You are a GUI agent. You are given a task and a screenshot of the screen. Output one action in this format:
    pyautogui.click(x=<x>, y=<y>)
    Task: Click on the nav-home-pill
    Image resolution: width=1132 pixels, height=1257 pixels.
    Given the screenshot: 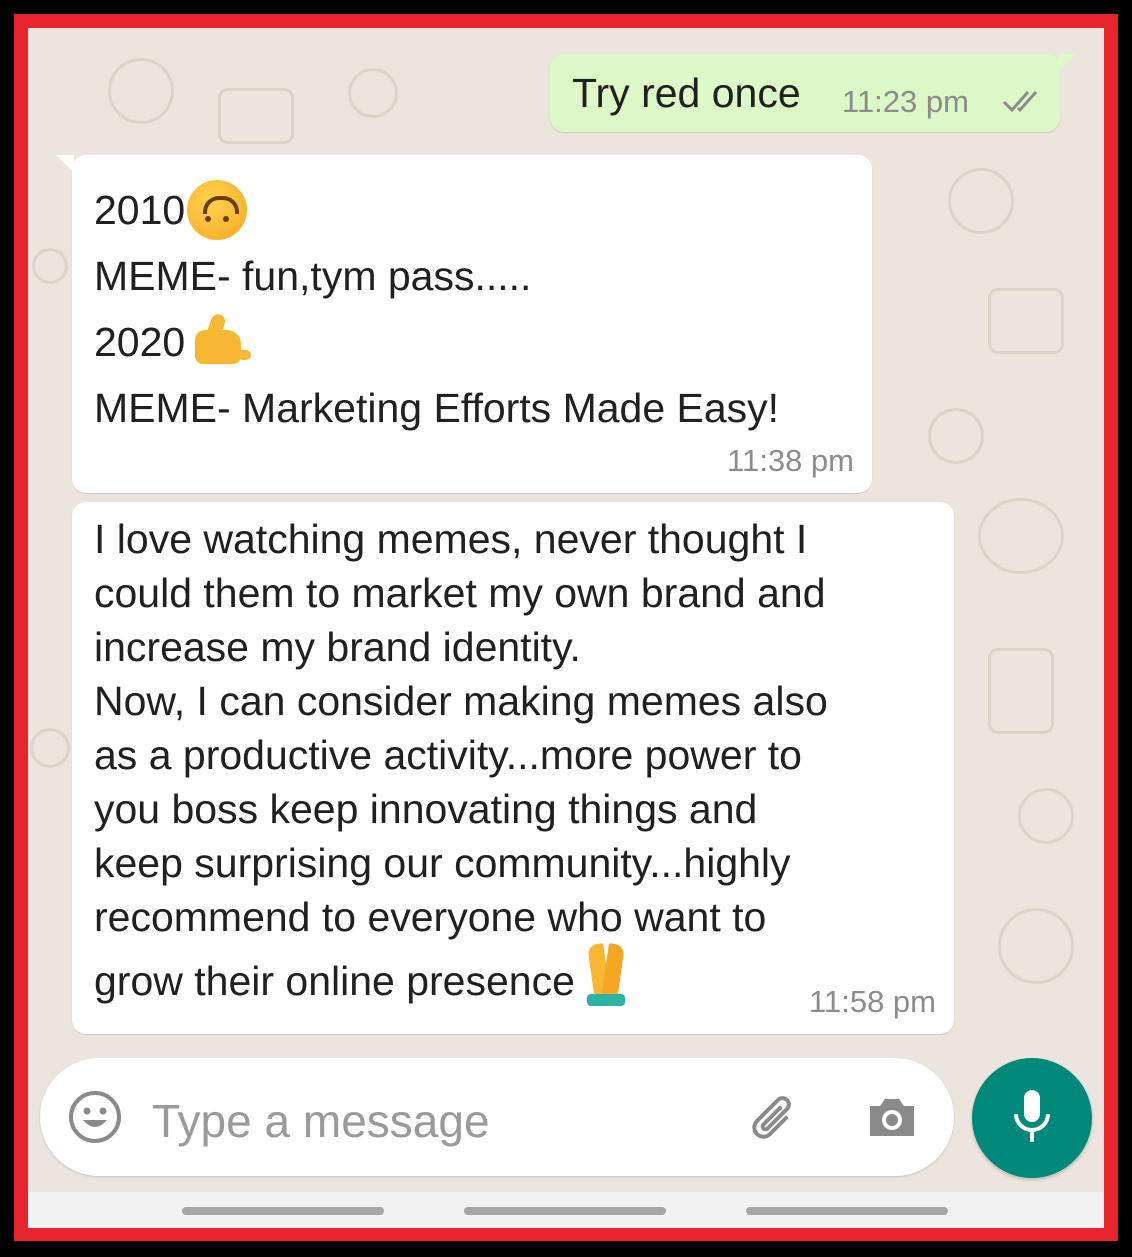 What is the action you would take?
    pyautogui.click(x=565, y=1211)
    